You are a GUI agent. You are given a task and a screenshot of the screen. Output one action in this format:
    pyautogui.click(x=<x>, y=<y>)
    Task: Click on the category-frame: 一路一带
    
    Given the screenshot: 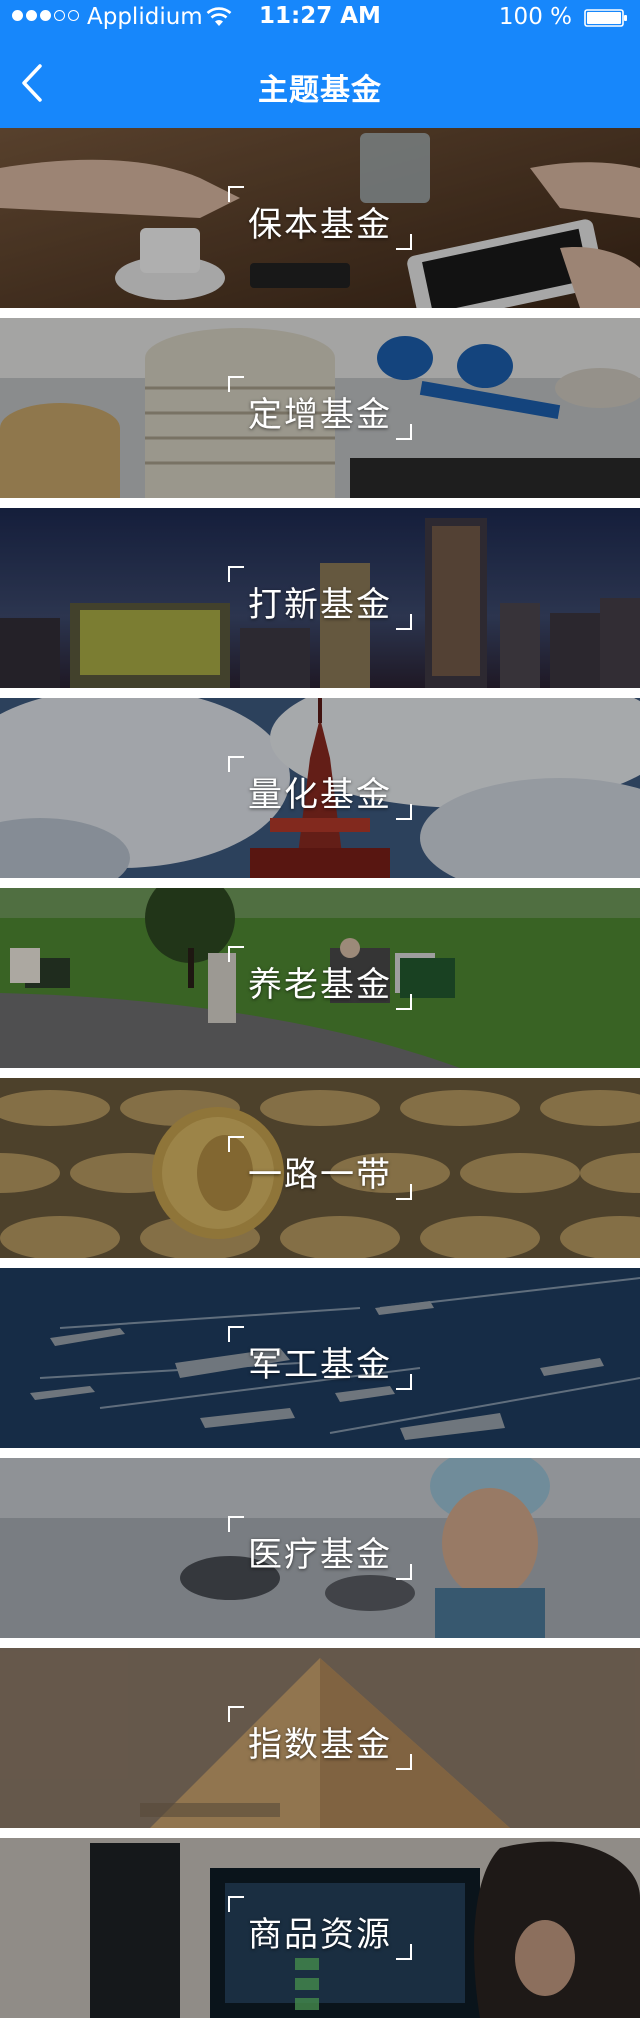 What is the action you would take?
    pyautogui.click(x=320, y=1168)
    